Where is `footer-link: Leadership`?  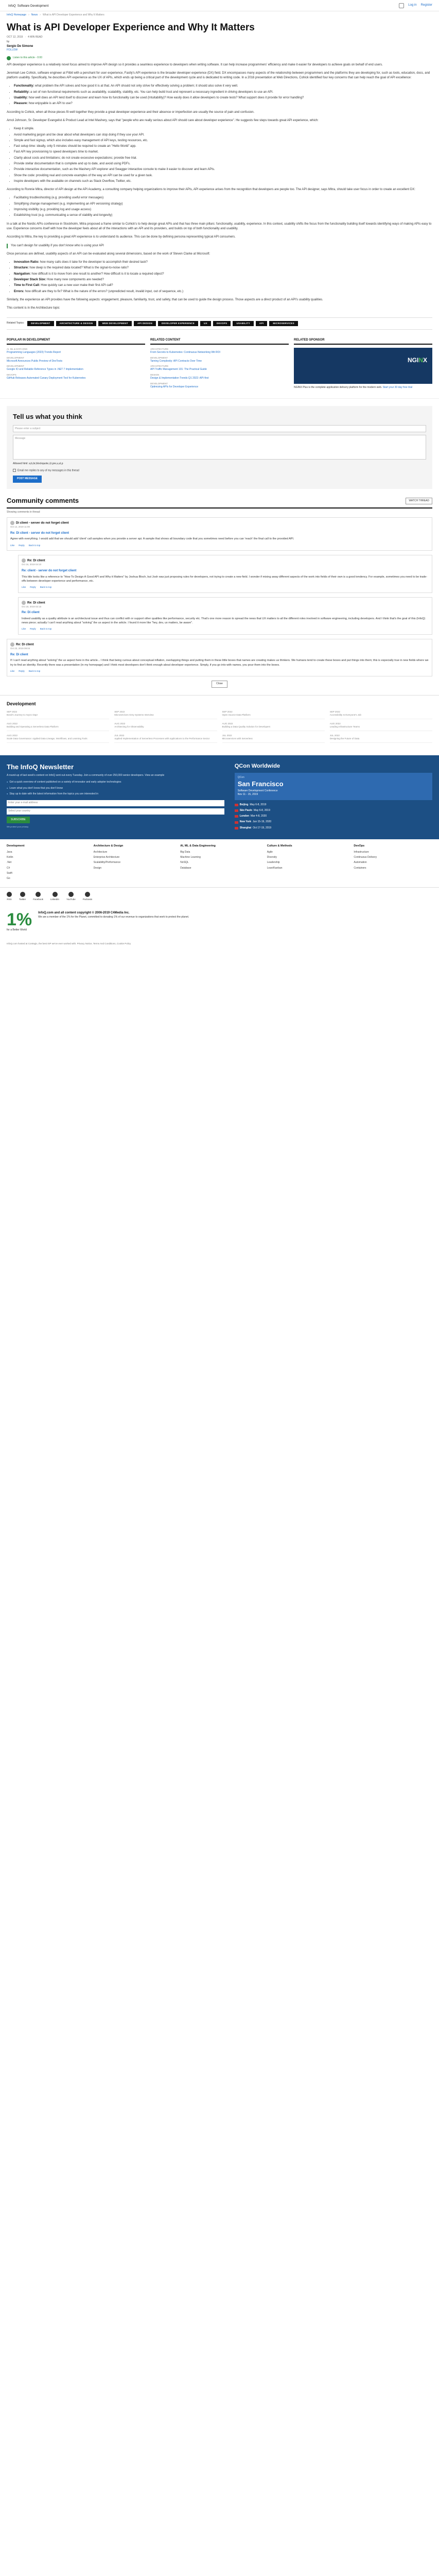
footer-link: Leadership is located at coordinates (307, 863).